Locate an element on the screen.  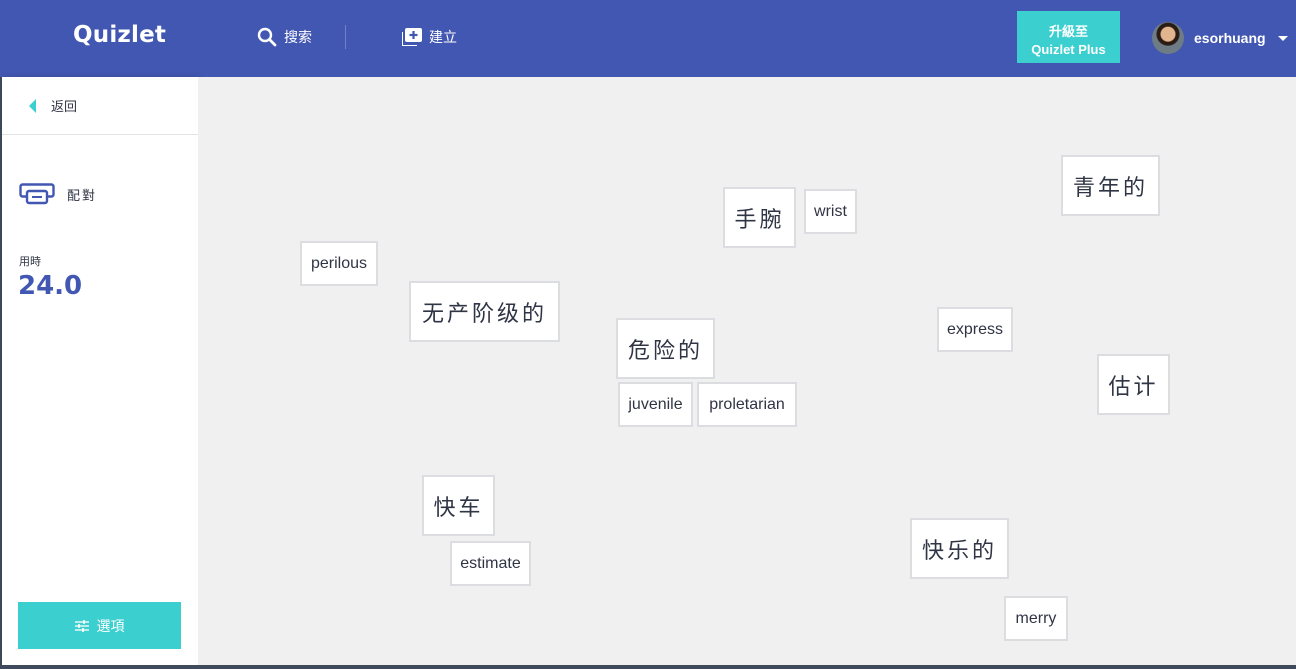
add-set-icon is located at coordinates (412, 37).